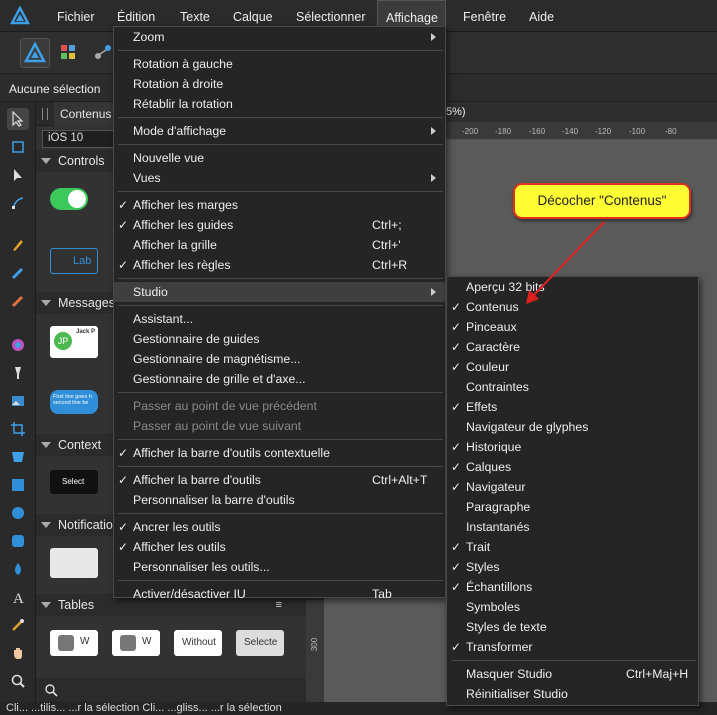 This screenshot has height=715, width=717. Describe the element at coordinates (279, 480) in the screenshot. I see `menu-item-afficher-la-barre-d-outils: ✓ Afficher la barre d'outils Ctrl+Alt+T` at that location.